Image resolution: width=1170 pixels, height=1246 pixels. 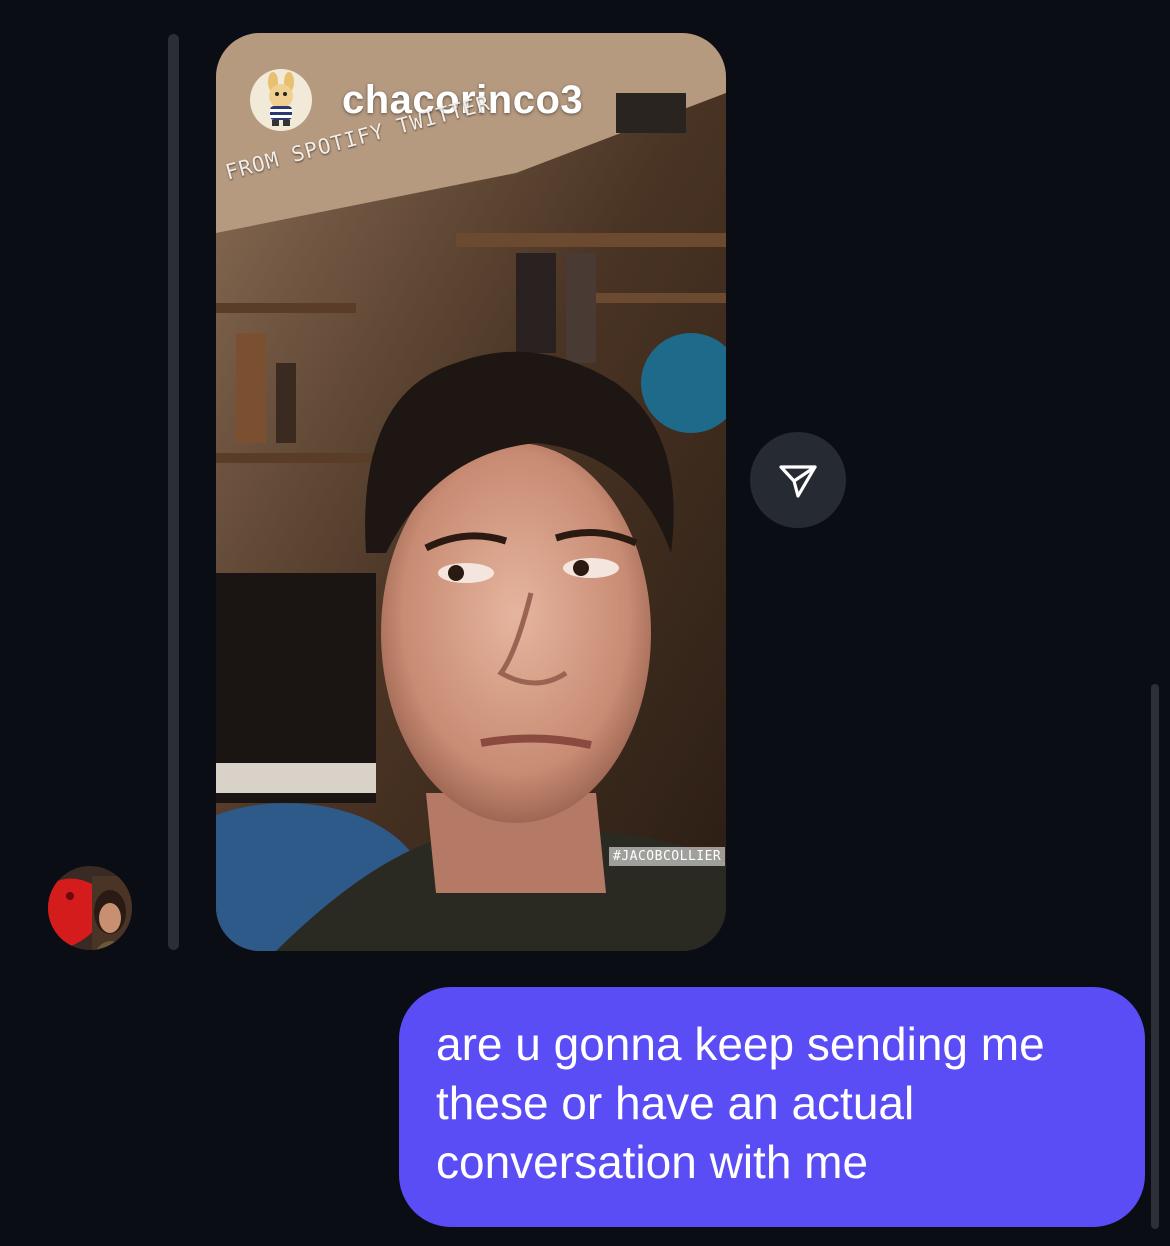 I want to click on share-story-button, so click(x=798, y=480).